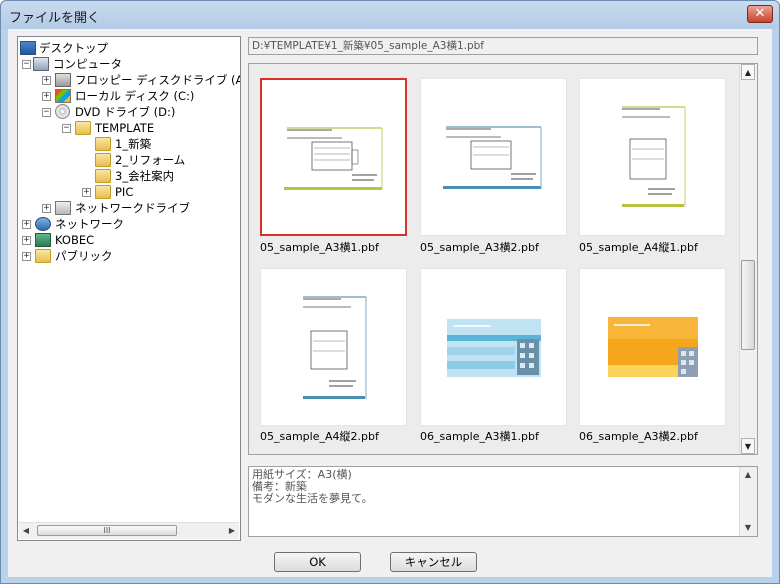  Describe the element at coordinates (748, 501) in the screenshot. I see `info-vertical-scrollbar: ▲ ▼` at that location.